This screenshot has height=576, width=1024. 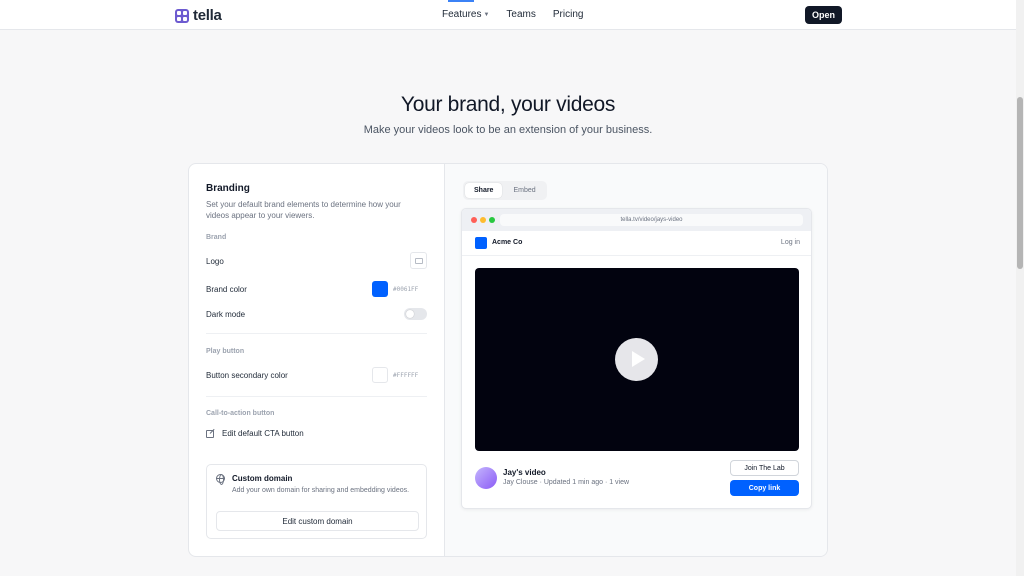 I want to click on secondary-color-swatch, so click(x=380, y=375).